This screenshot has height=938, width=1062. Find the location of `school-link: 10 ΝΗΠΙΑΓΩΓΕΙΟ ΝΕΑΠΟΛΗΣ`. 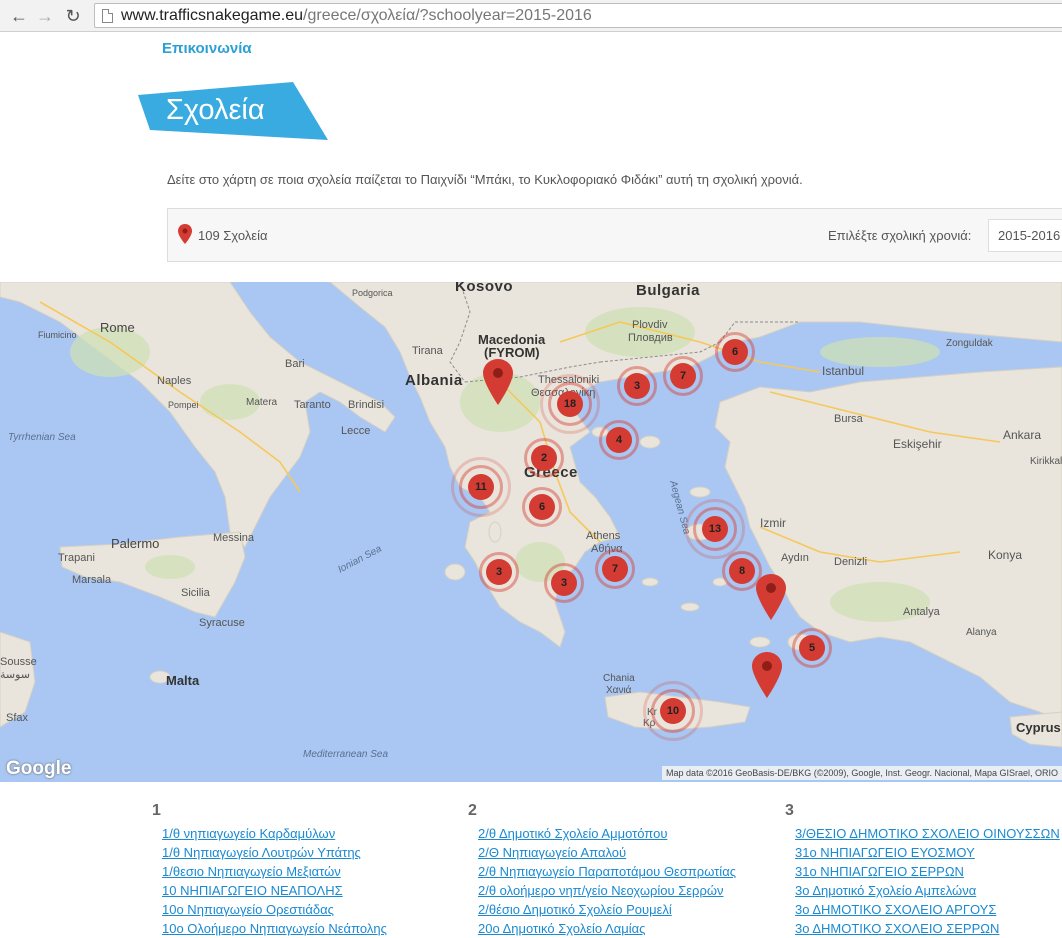

school-link: 10 ΝΗΠΙΑΓΩΓΕΙΟ ΝΕΑΠΟΛΗΣ is located at coordinates (252, 890).